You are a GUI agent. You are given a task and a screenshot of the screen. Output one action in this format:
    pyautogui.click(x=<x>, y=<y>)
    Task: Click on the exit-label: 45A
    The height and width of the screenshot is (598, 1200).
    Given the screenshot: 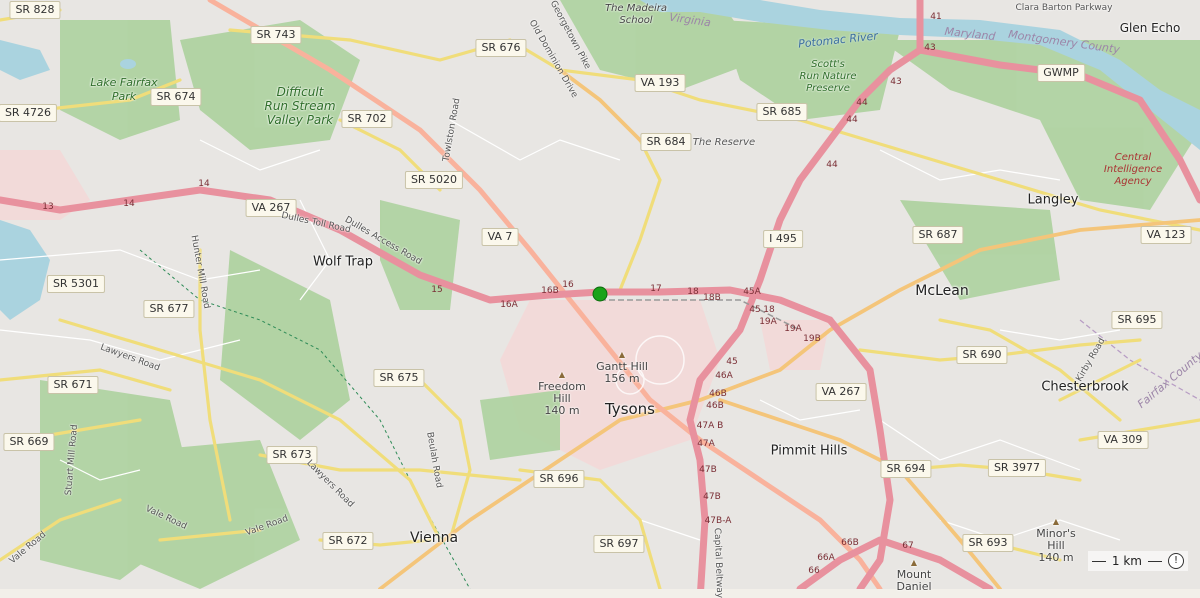 What is the action you would take?
    pyautogui.click(x=752, y=292)
    